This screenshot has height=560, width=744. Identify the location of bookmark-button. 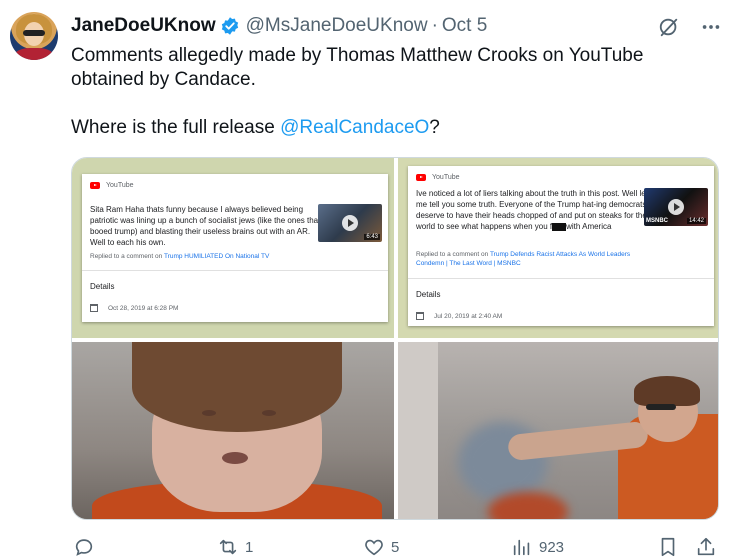
(668, 547).